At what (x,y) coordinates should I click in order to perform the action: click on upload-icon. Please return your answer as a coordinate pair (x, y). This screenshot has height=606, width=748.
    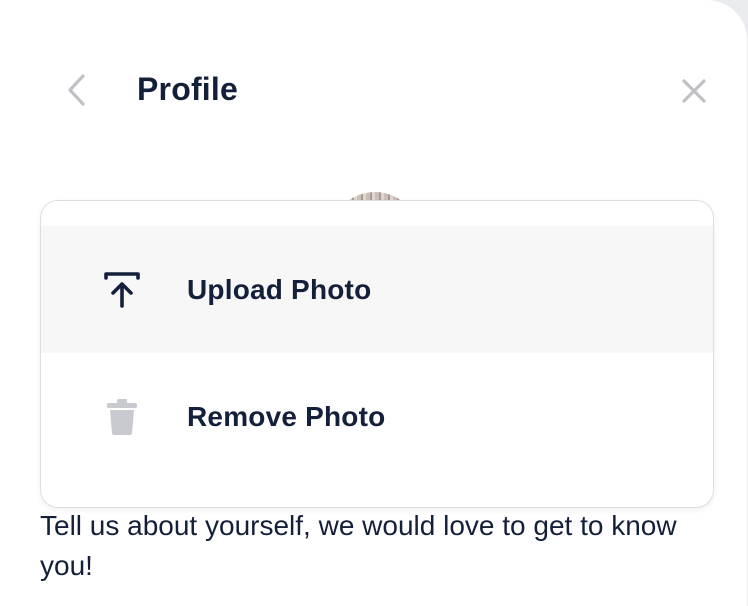
    Looking at the image, I should click on (122, 290).